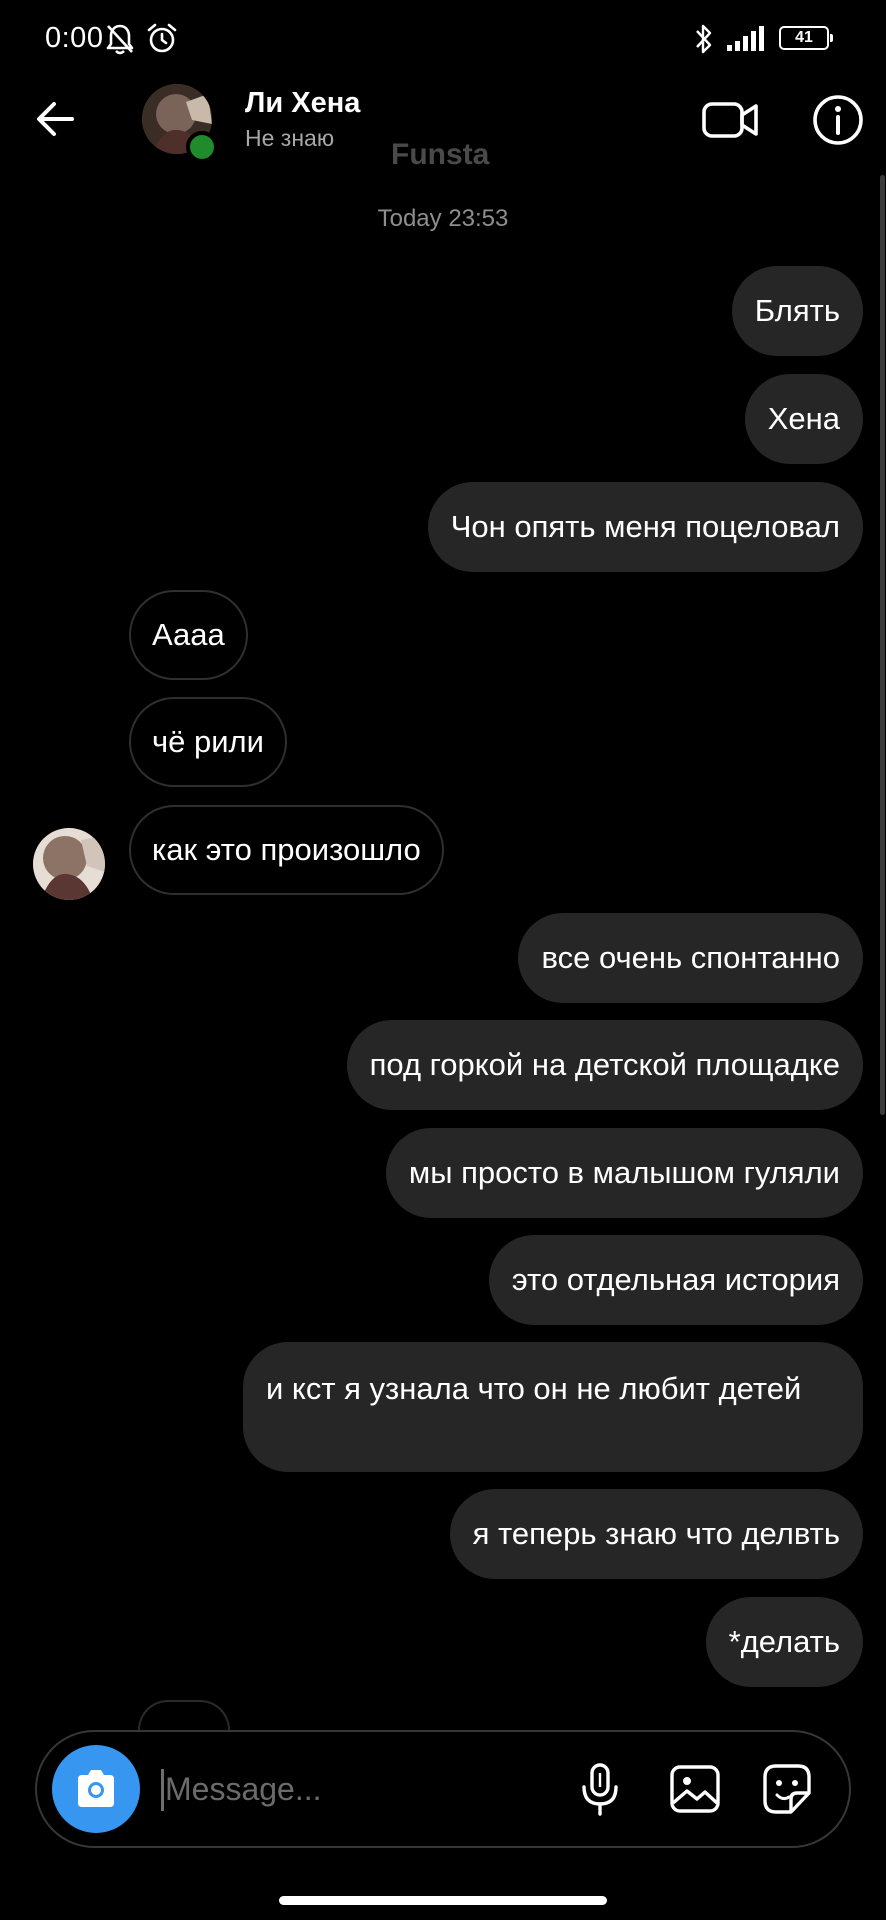 This screenshot has height=1920, width=886. I want to click on partial-message-bubble, so click(184, 1715).